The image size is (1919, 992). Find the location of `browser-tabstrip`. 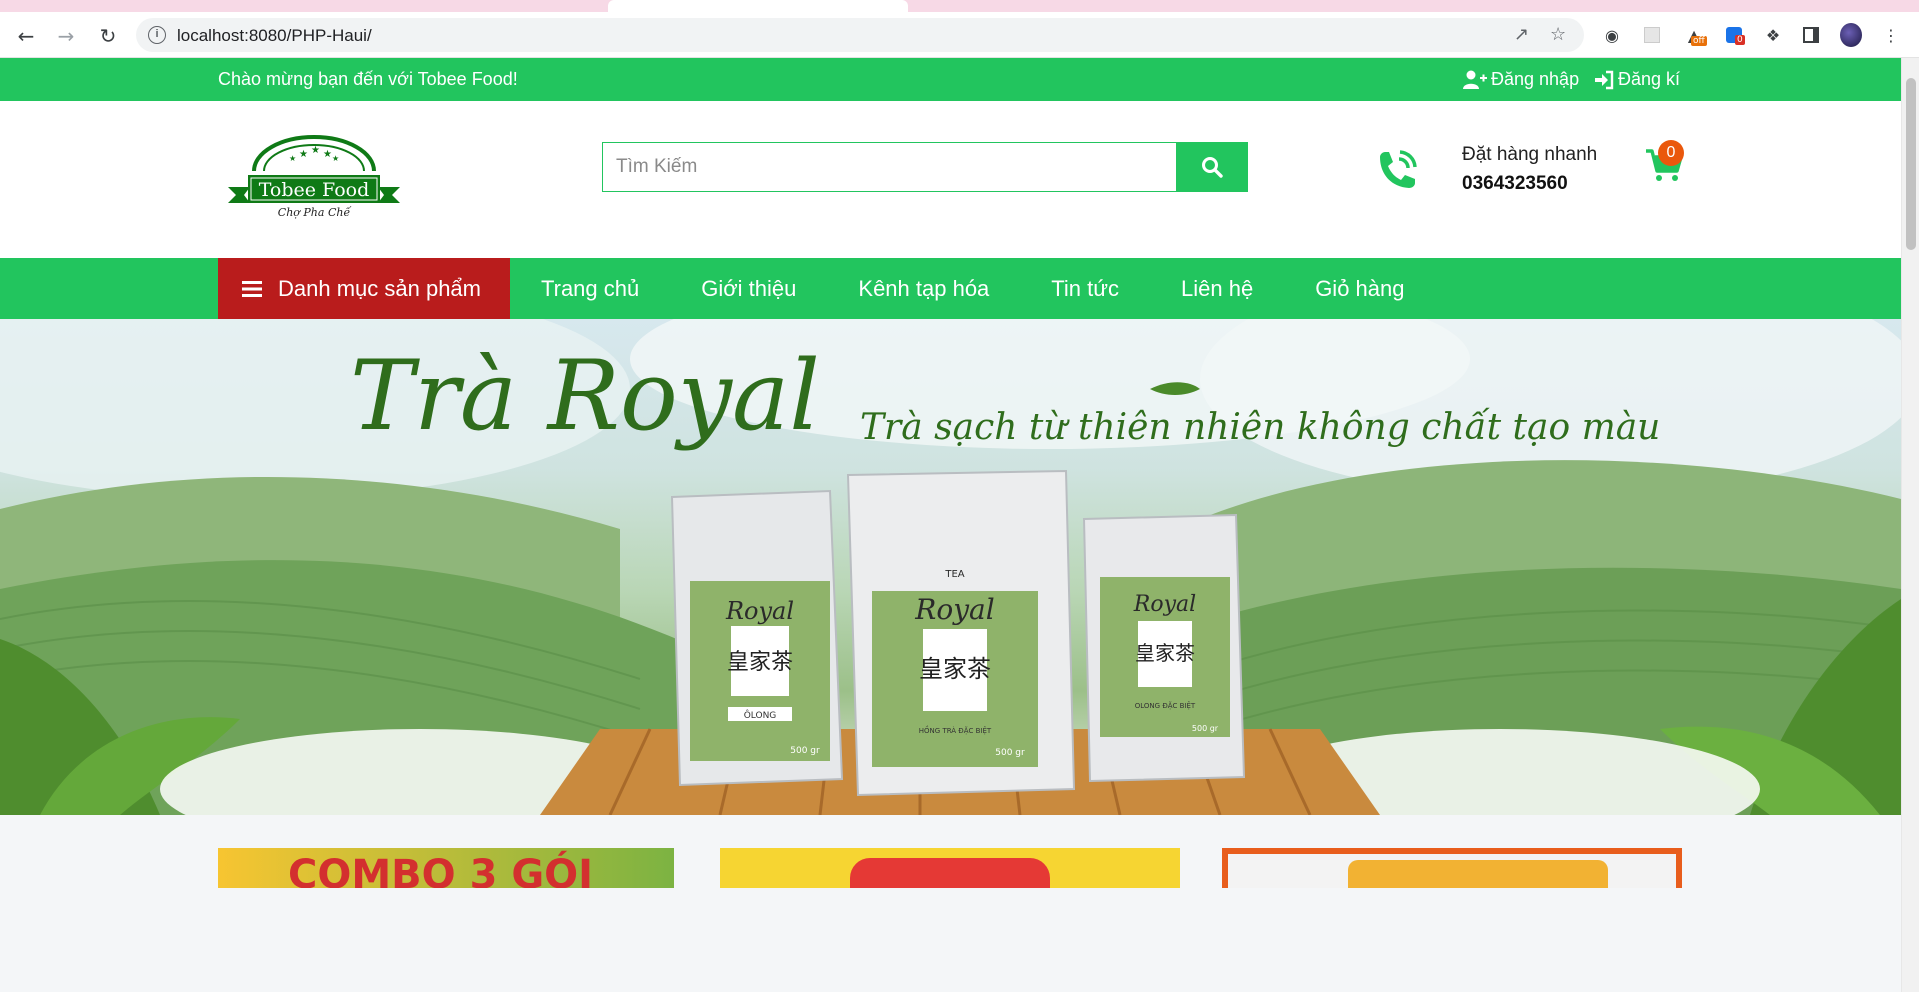

browser-tabstrip is located at coordinates (959, 6).